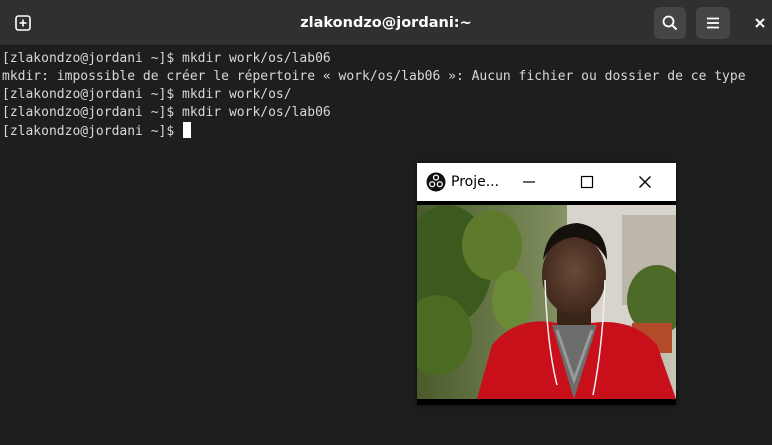 The height and width of the screenshot is (445, 772). What do you see at coordinates (436, 182) in the screenshot?
I see `obs-logo-icon` at bounding box center [436, 182].